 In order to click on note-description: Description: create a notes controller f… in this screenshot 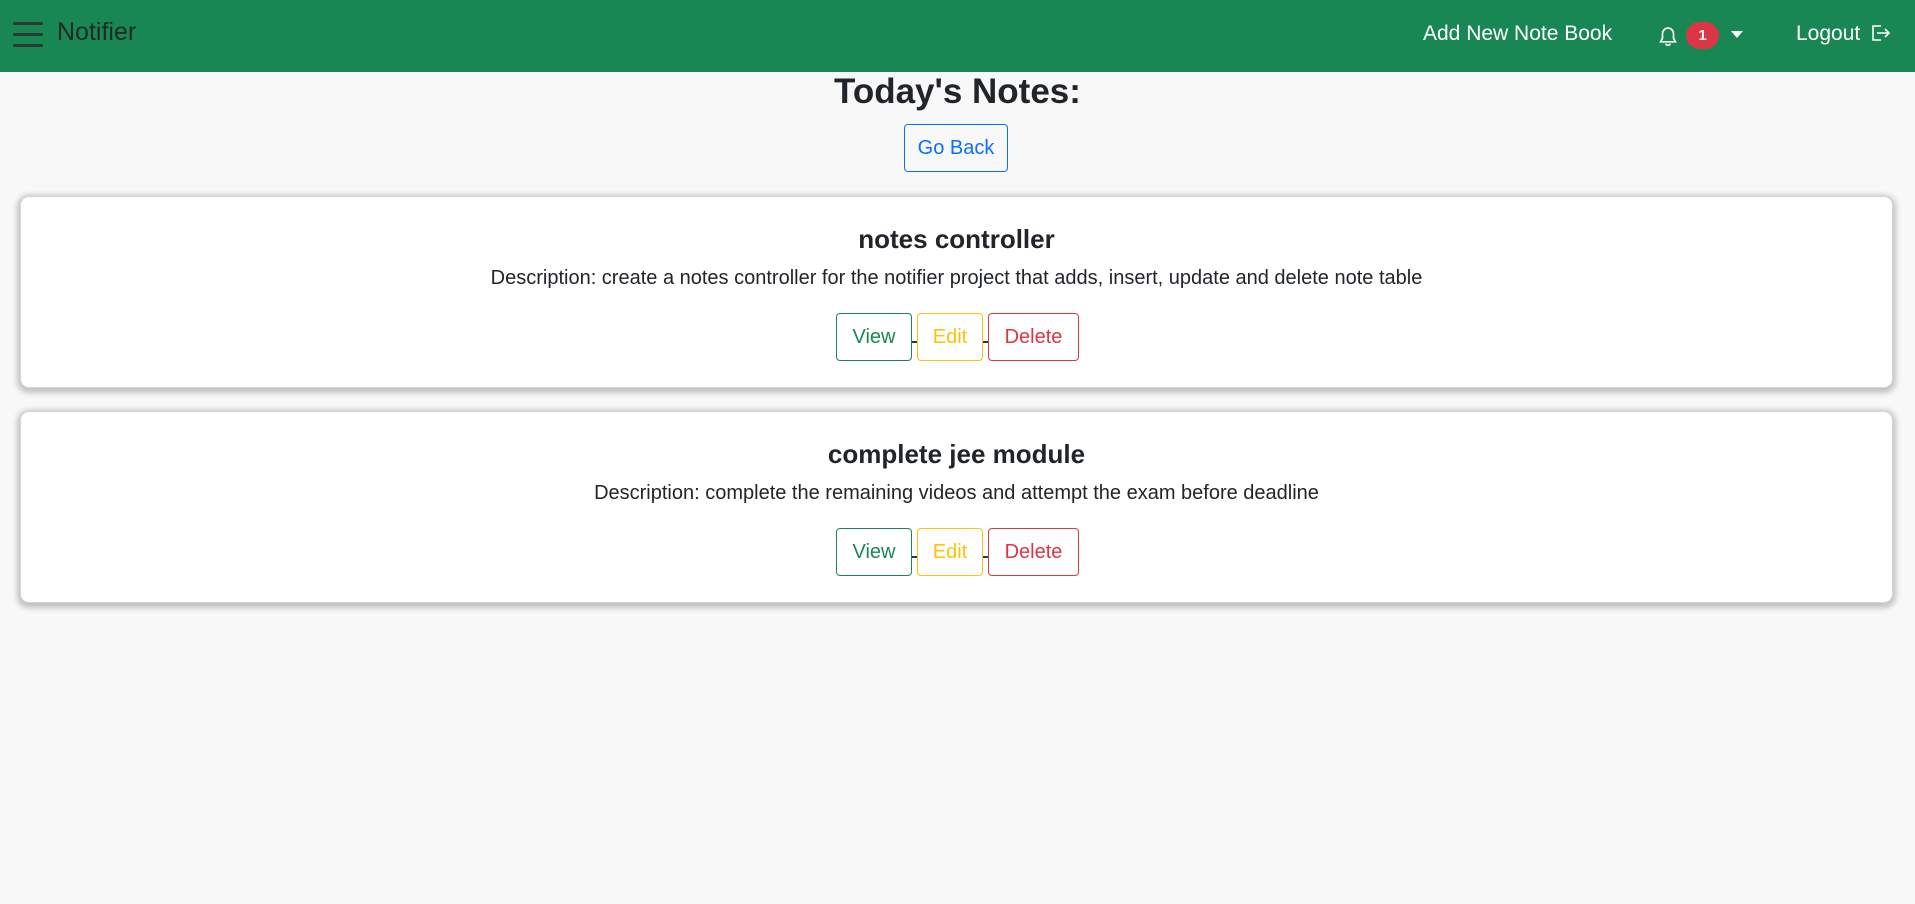, I will do `click(956, 278)`.